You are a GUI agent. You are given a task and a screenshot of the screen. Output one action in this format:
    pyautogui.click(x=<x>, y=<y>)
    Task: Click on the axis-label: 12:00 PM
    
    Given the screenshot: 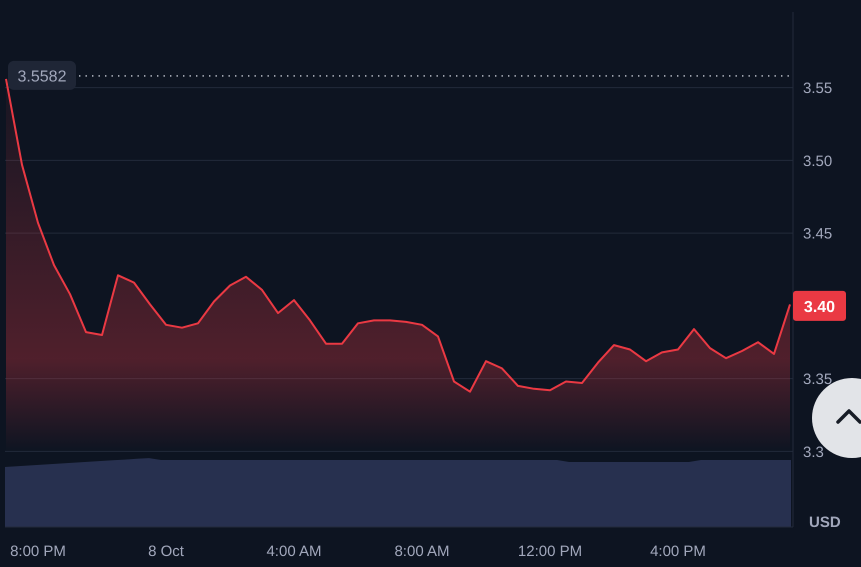 What is the action you would take?
    pyautogui.click(x=550, y=551)
    